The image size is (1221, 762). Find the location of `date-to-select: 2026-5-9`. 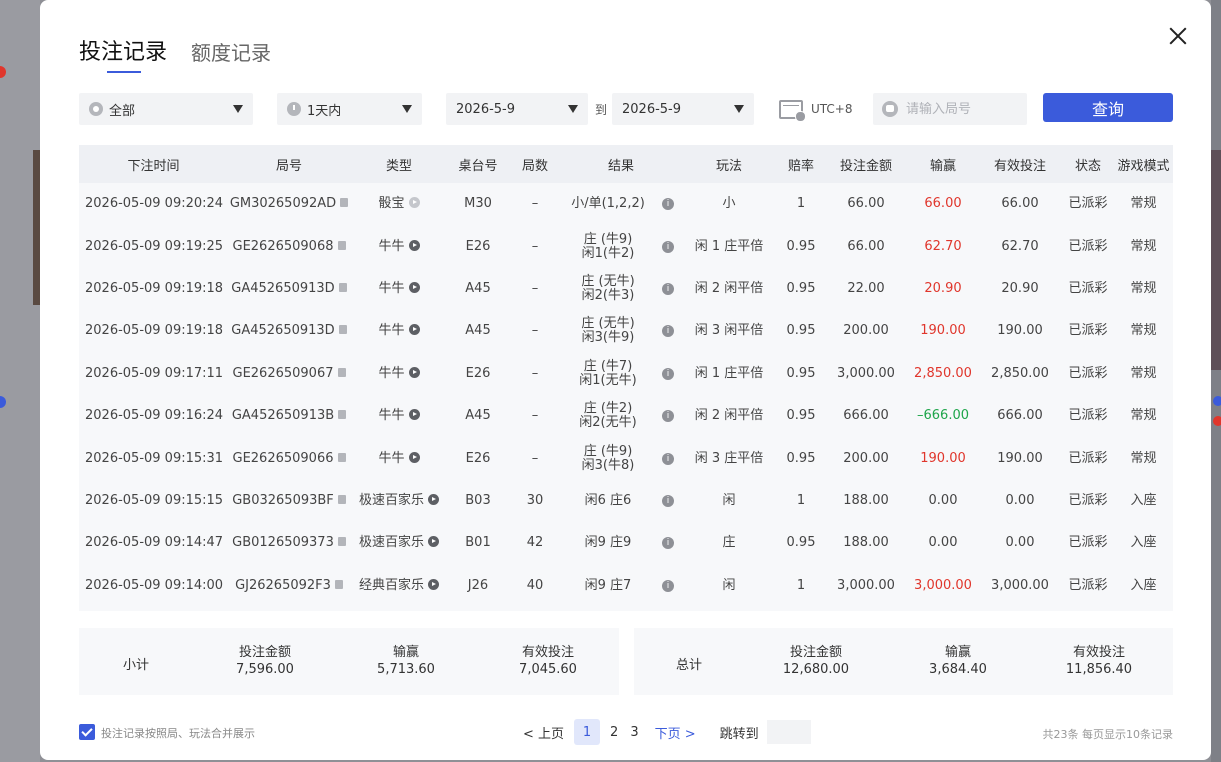

date-to-select: 2026-5-9 is located at coordinates (683, 109).